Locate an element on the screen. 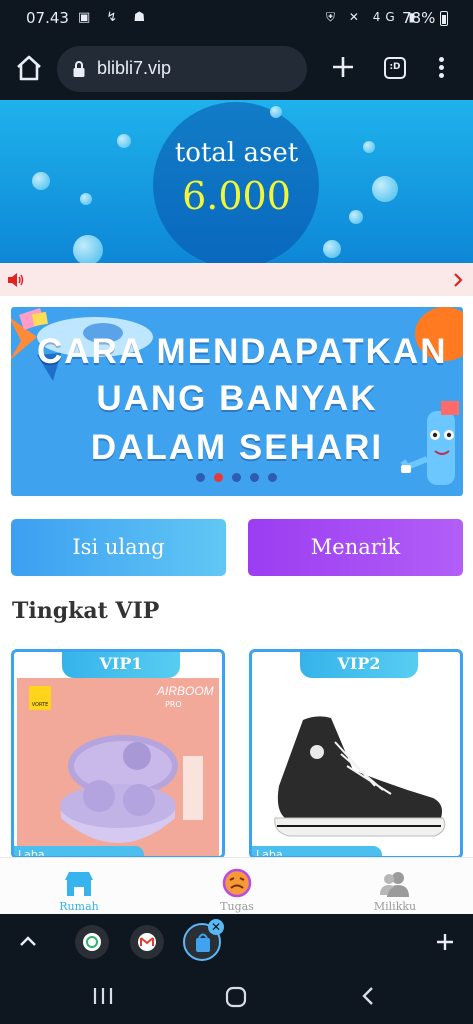  close-bubble-icon: ✕ is located at coordinates (216, 927).